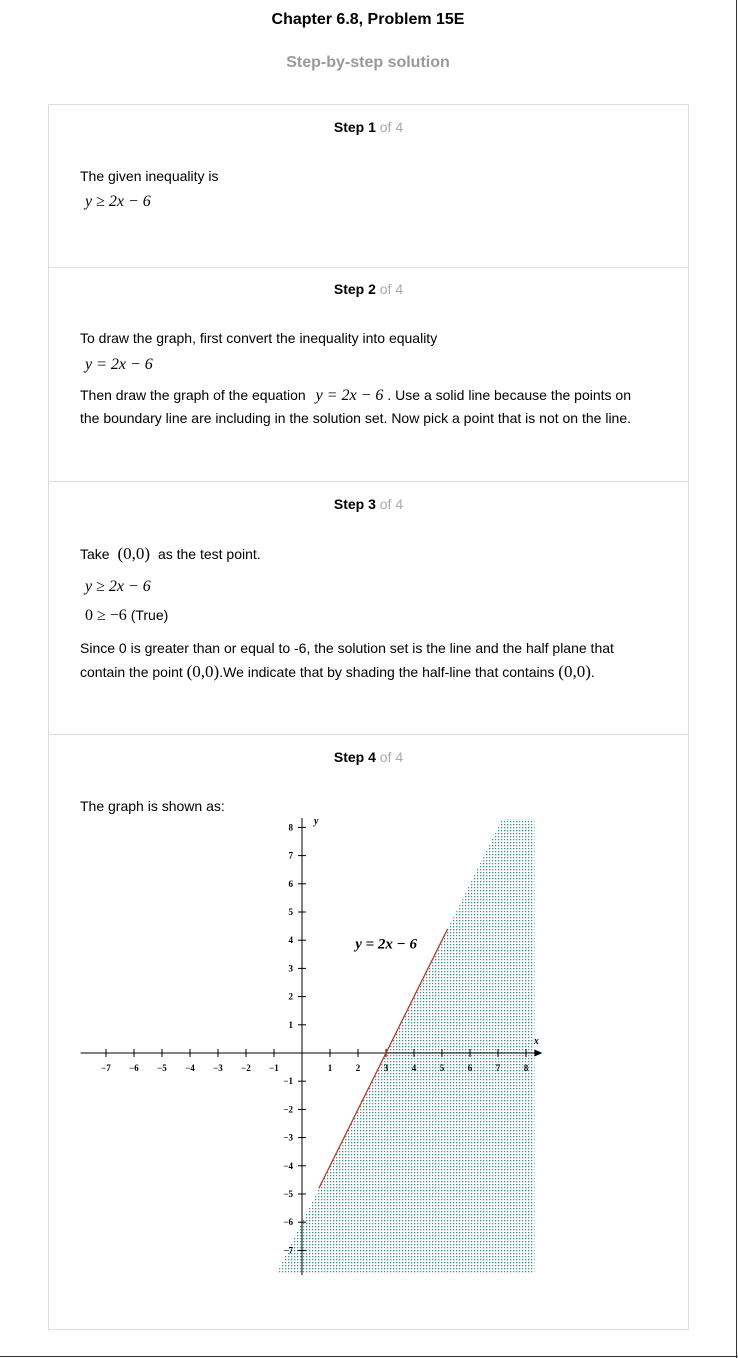 The width and height of the screenshot is (738, 1358). I want to click on x-tick-label: −6, so click(134, 1068).